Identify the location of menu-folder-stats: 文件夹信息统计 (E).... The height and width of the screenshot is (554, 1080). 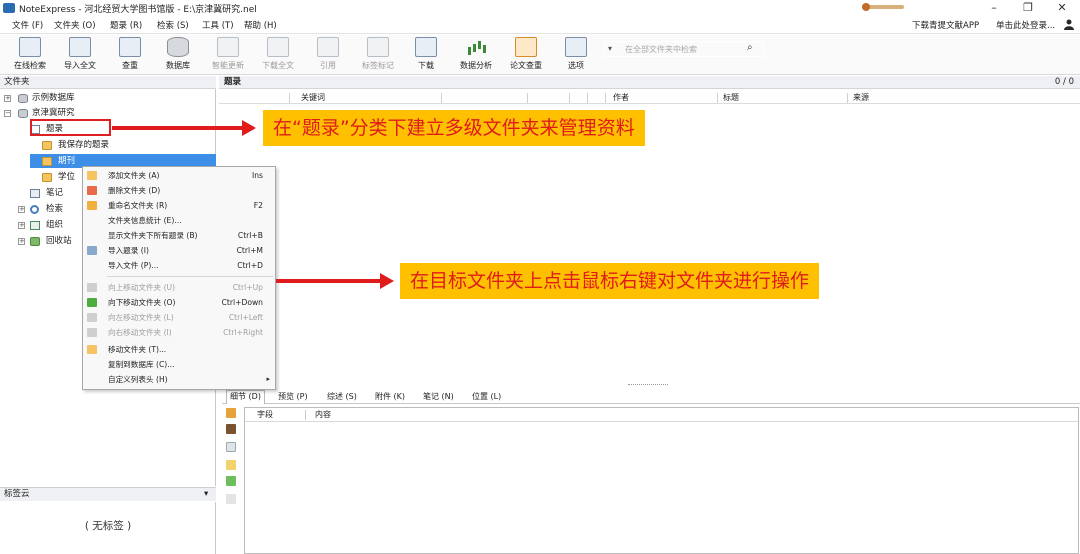
(179, 220).